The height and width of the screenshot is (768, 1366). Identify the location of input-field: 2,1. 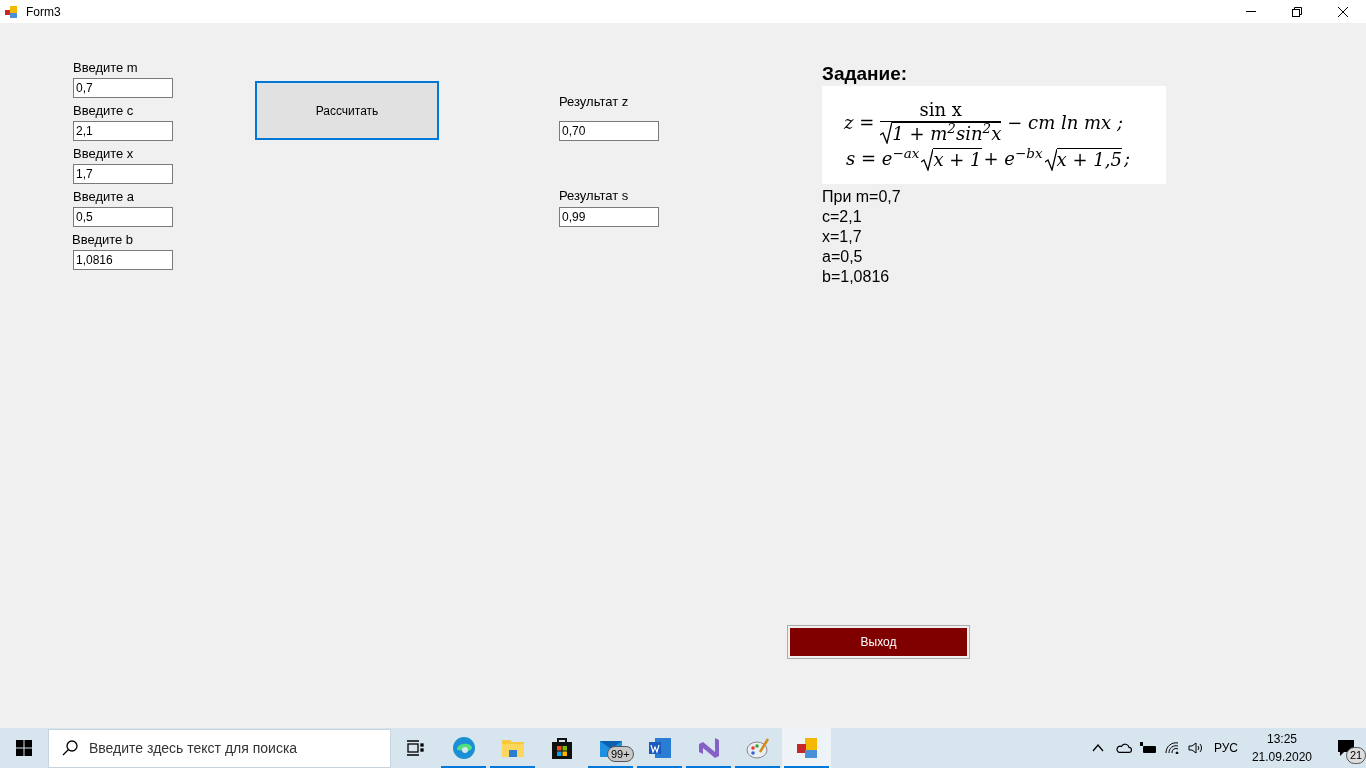
(123, 131).